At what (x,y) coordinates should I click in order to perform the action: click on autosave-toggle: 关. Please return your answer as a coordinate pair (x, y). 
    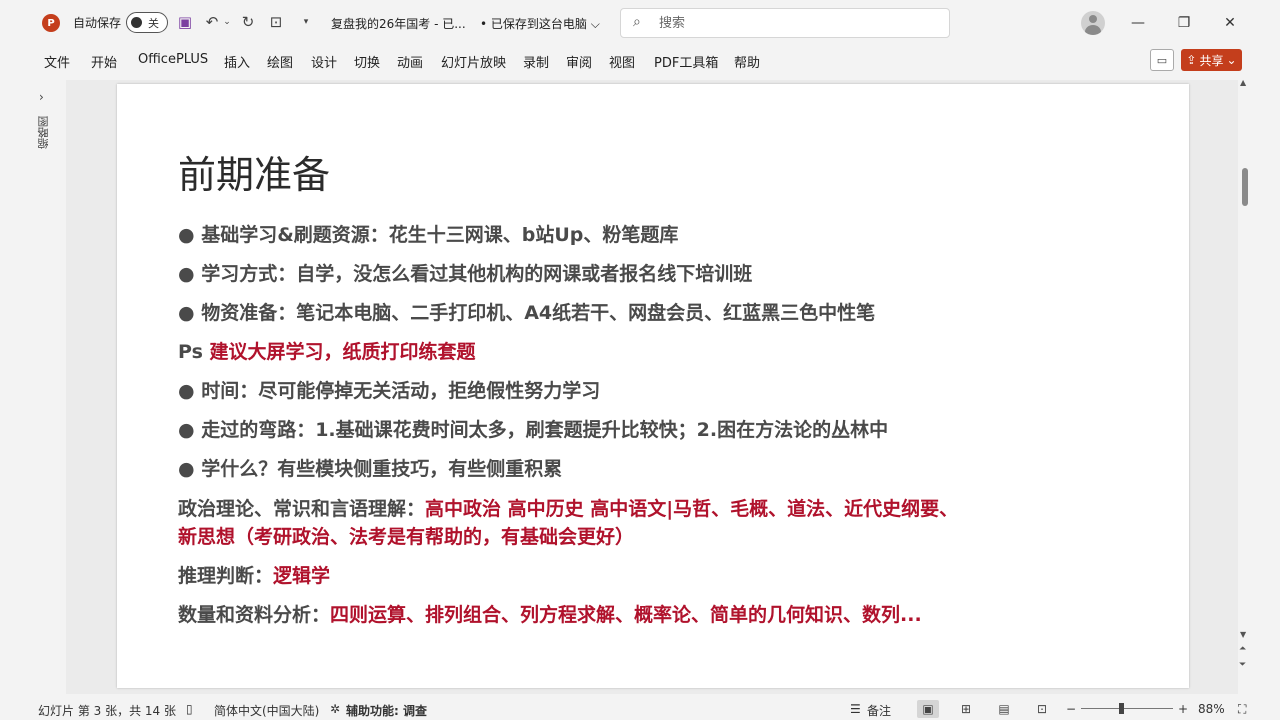
    Looking at the image, I should click on (147, 22).